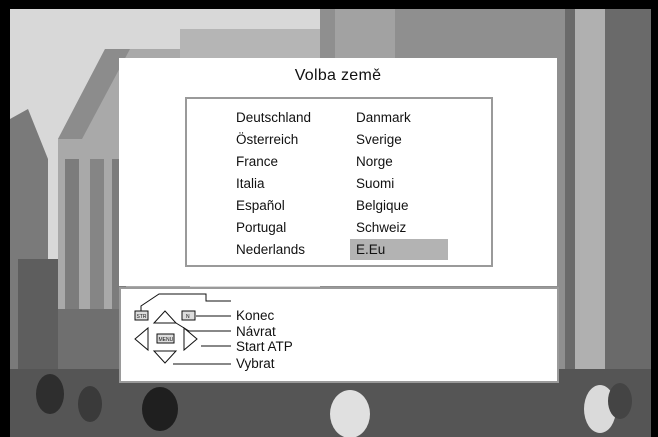  What do you see at coordinates (256, 331) in the screenshot?
I see `legend-back: Návrat` at bounding box center [256, 331].